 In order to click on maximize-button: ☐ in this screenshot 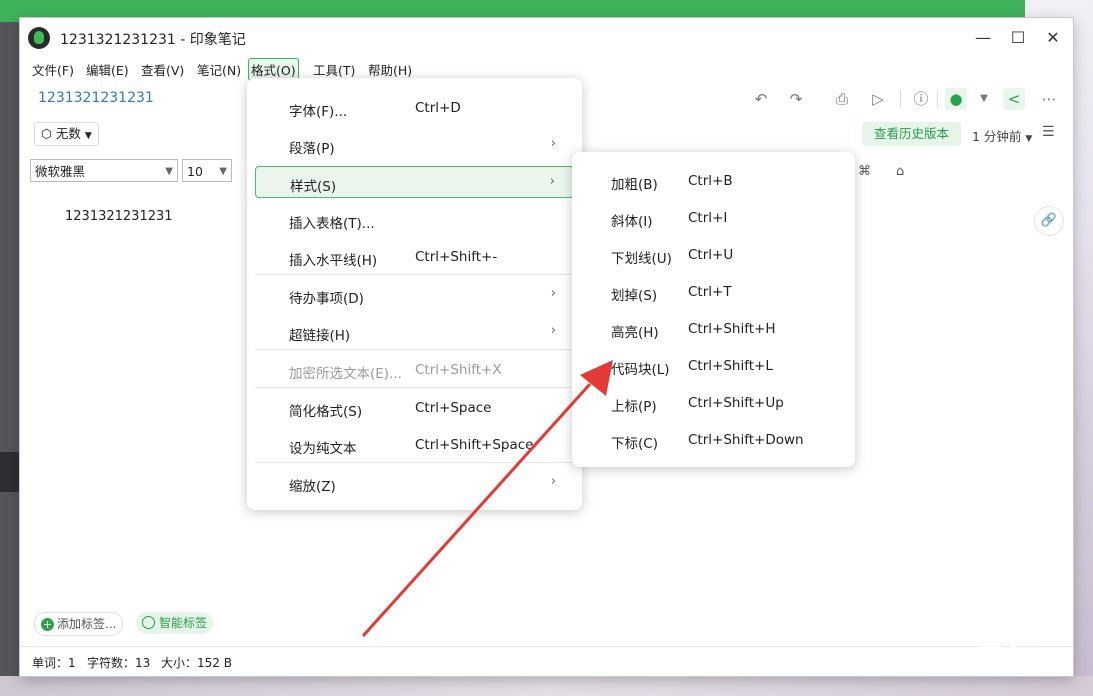, I will do `click(1018, 38)`.